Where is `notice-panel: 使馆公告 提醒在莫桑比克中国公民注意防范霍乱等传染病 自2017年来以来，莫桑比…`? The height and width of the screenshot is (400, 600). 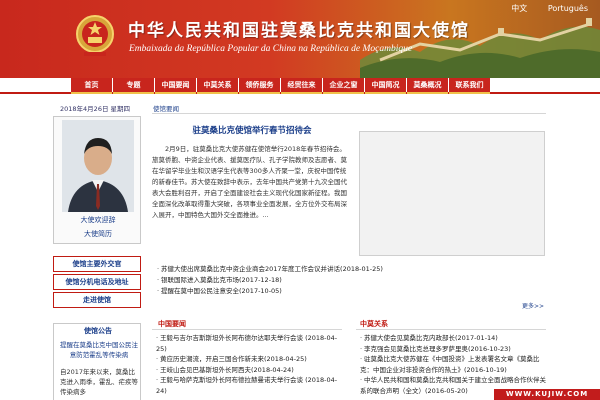 notice-panel: 使馆公告 提醒在莫桑比克中国公民注意防范霍乱等传染病 自2017年来以来，莫桑比… is located at coordinates (97, 361).